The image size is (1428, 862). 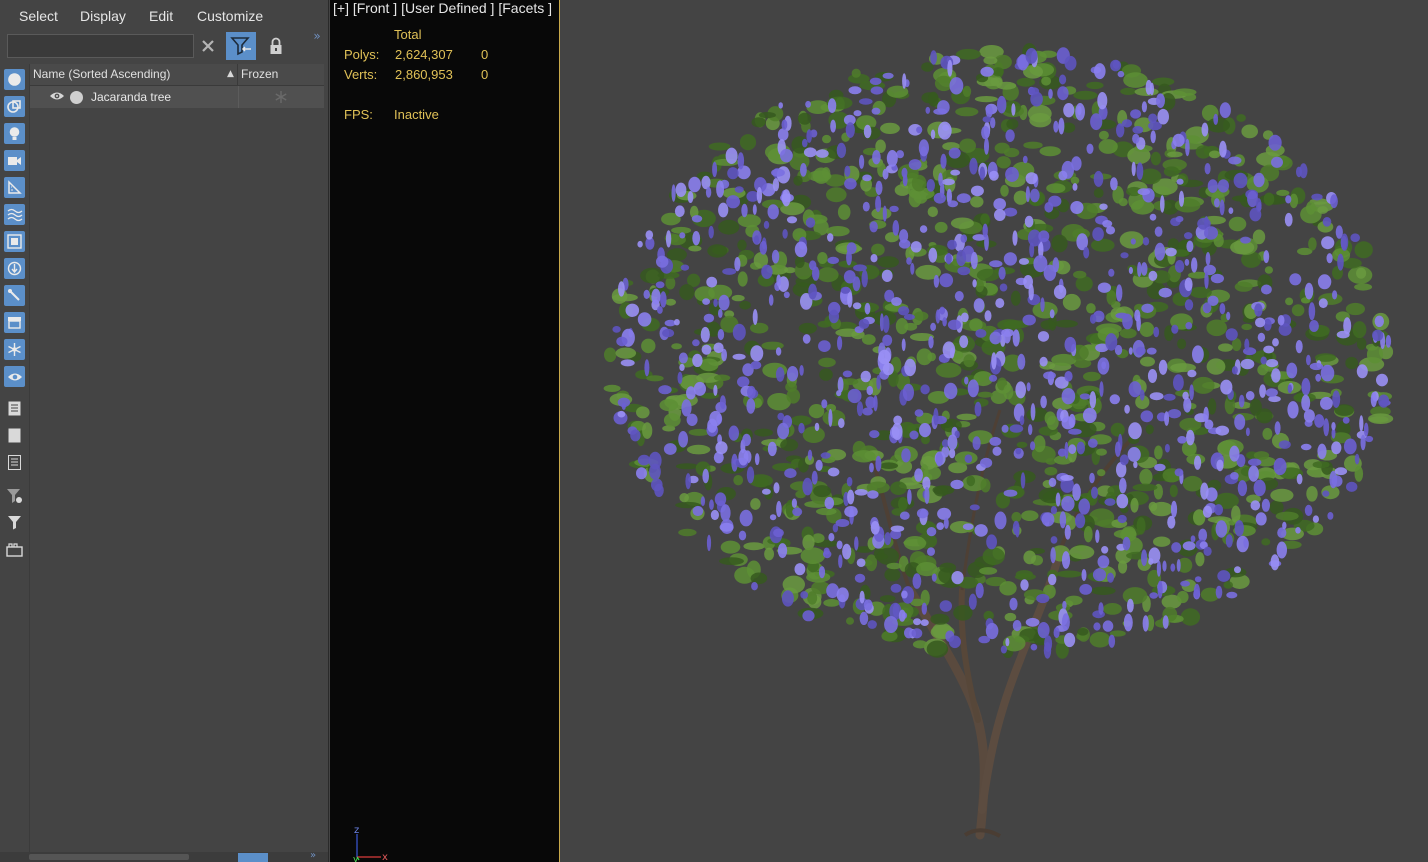 I want to click on filter-icon, so click(x=14, y=522).